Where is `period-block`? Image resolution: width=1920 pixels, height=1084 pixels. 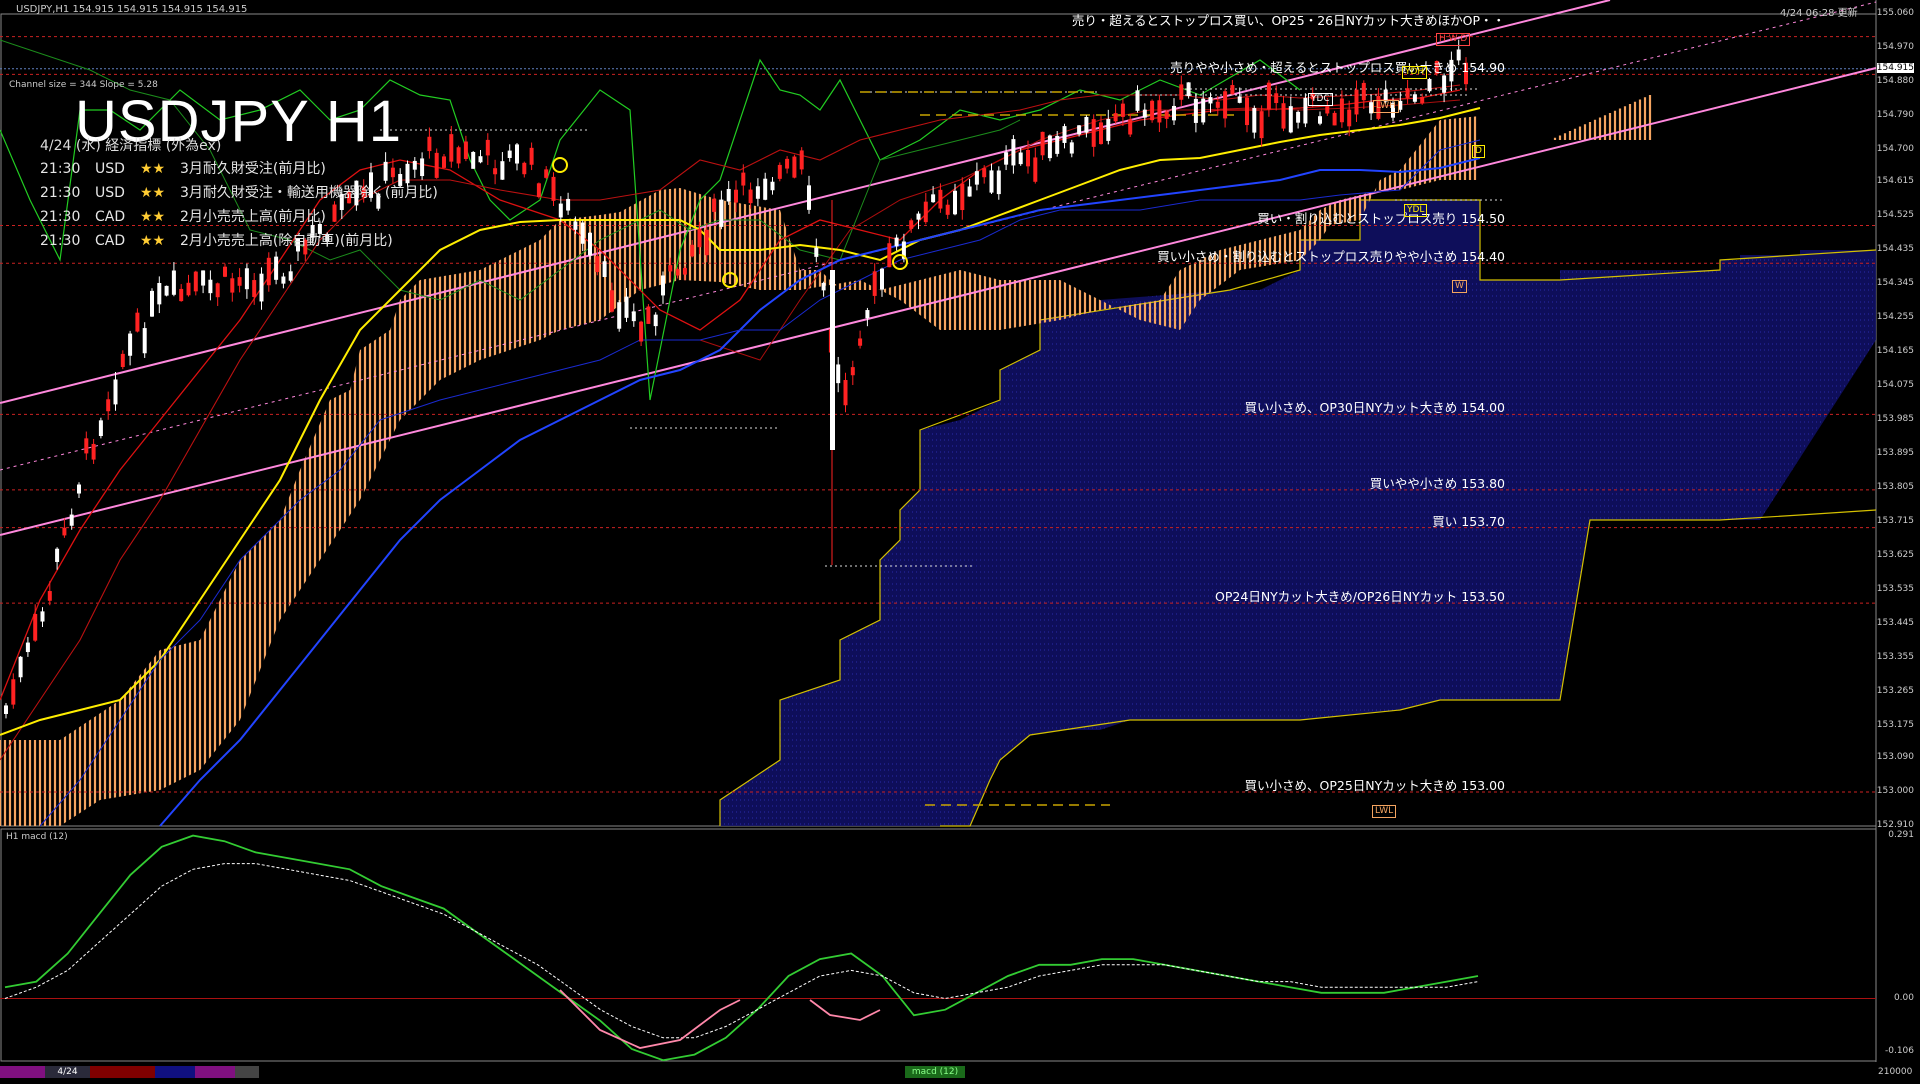
period-block is located at coordinates (247, 1072).